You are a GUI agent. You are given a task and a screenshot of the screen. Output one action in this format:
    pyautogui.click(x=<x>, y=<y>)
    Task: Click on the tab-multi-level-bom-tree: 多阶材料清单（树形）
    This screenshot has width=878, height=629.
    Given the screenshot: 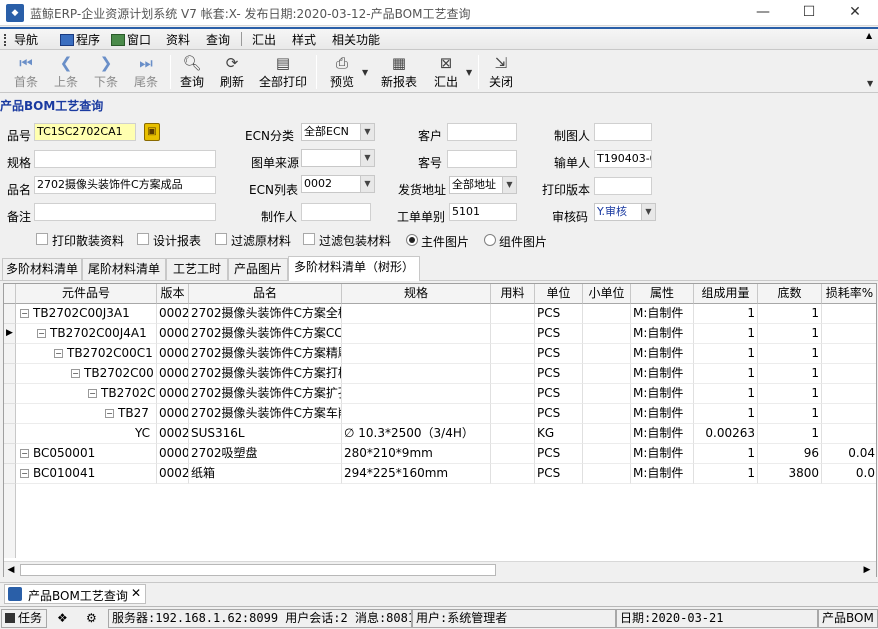 What is the action you would take?
    pyautogui.click(x=354, y=268)
    